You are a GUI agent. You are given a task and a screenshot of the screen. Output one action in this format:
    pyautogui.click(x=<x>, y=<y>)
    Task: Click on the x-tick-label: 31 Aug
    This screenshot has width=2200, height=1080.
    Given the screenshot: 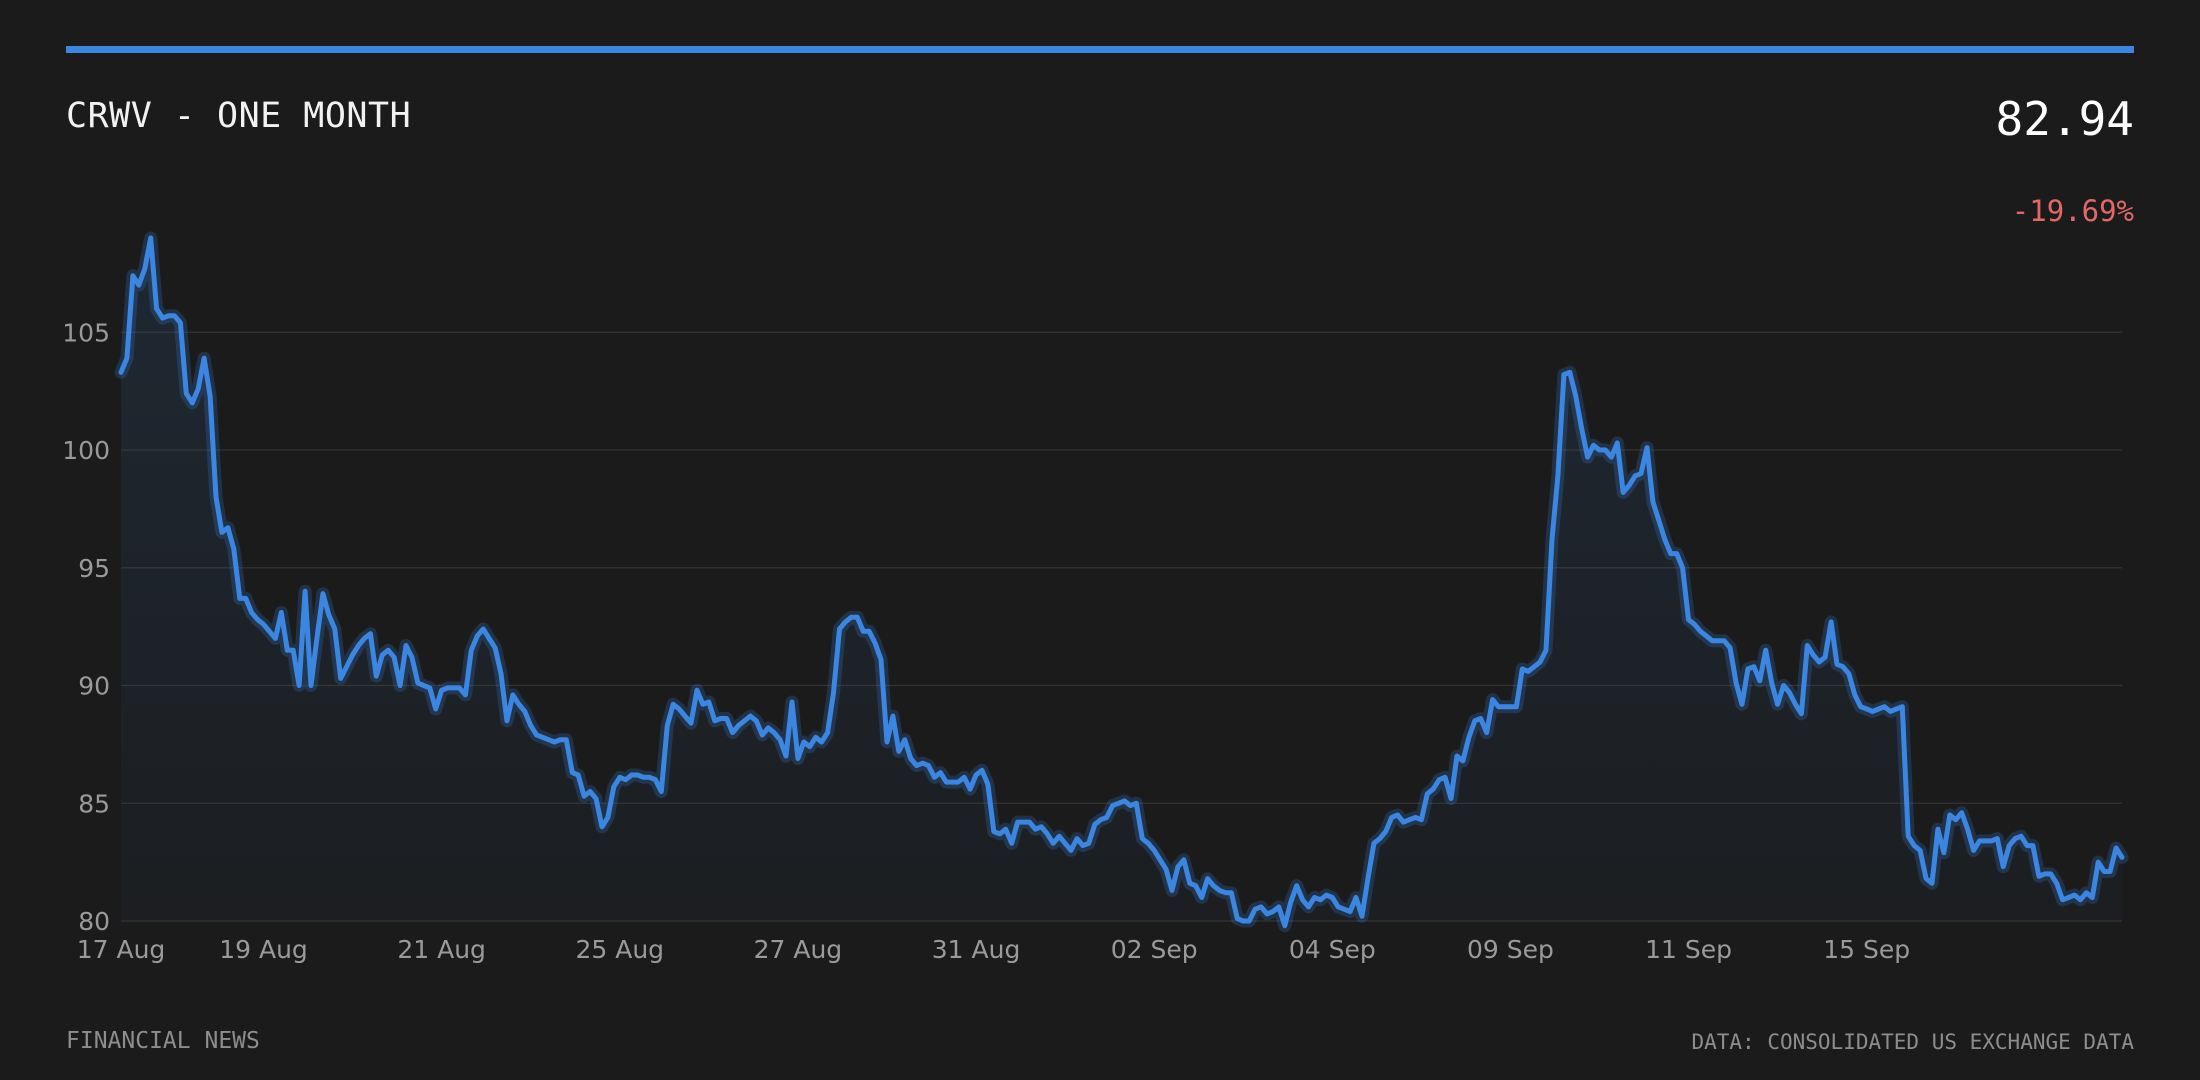 What is the action you would take?
    pyautogui.click(x=976, y=949)
    